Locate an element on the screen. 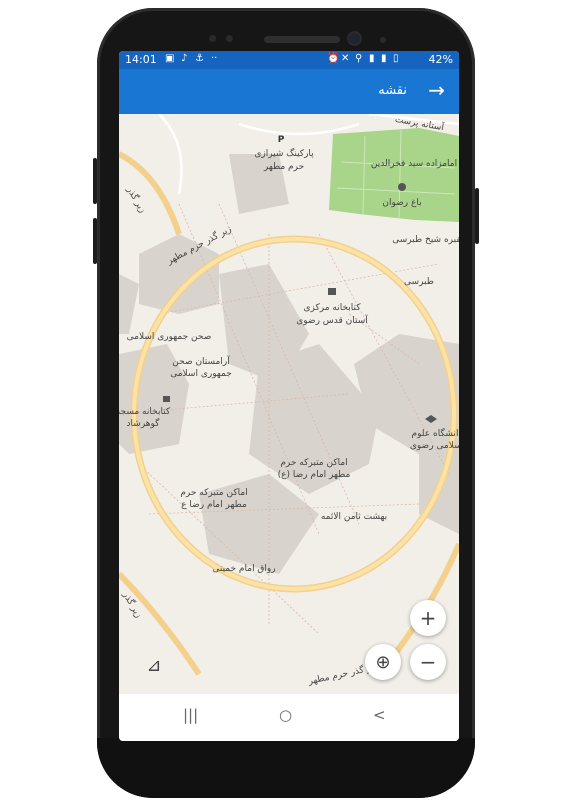 Image resolution: width=569 pixels, height=811 pixels. recent-apps-button: ||| is located at coordinates (190, 715).